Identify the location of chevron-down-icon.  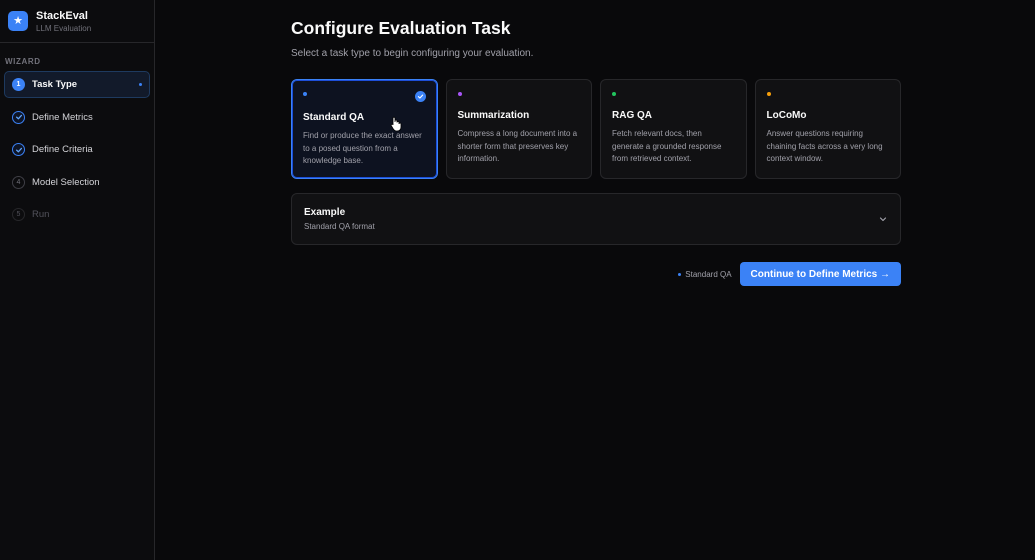
(883, 219).